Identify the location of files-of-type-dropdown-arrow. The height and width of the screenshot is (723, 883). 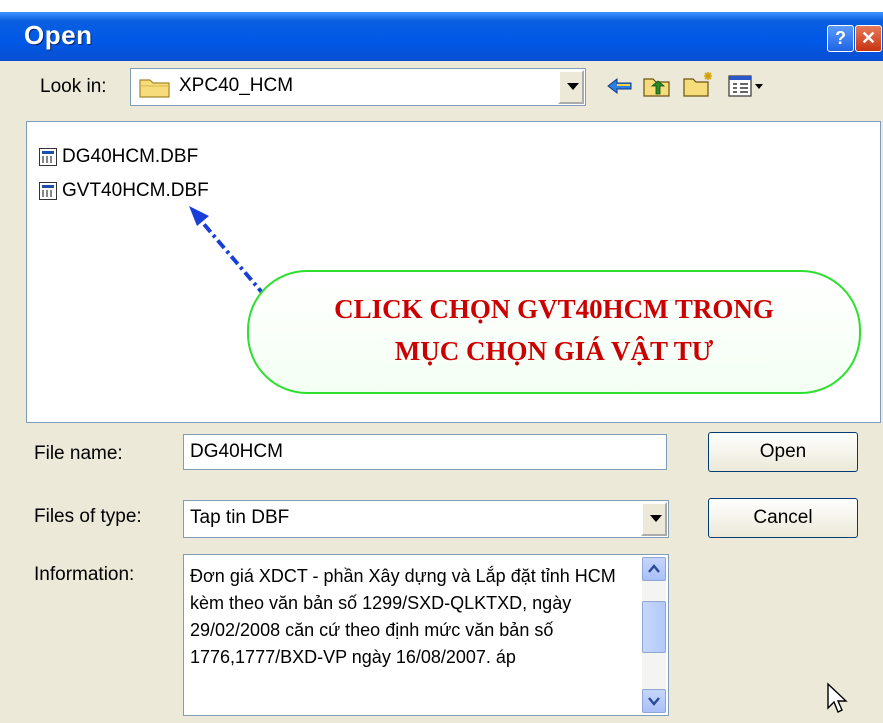
(654, 519).